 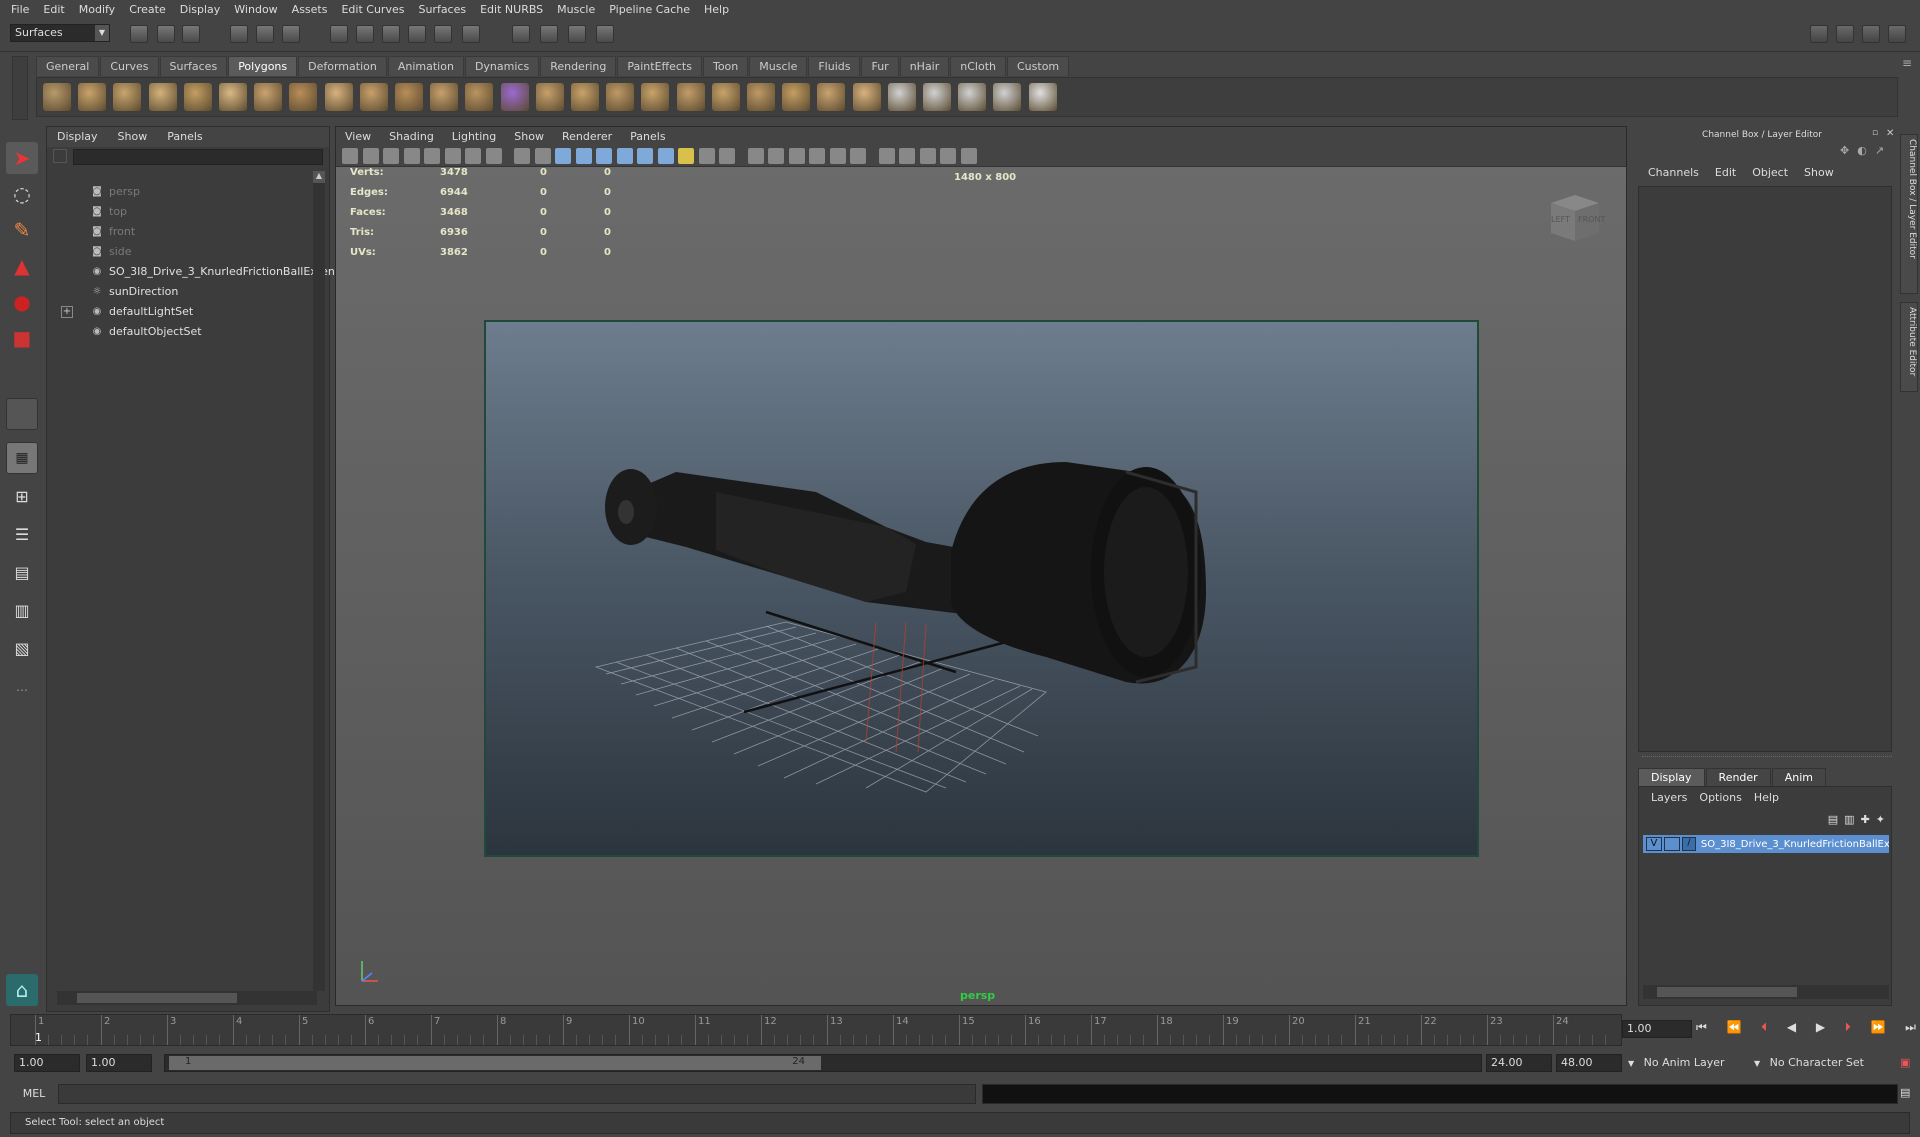 I want to click on layer-menu-options: Options, so click(x=1720, y=797).